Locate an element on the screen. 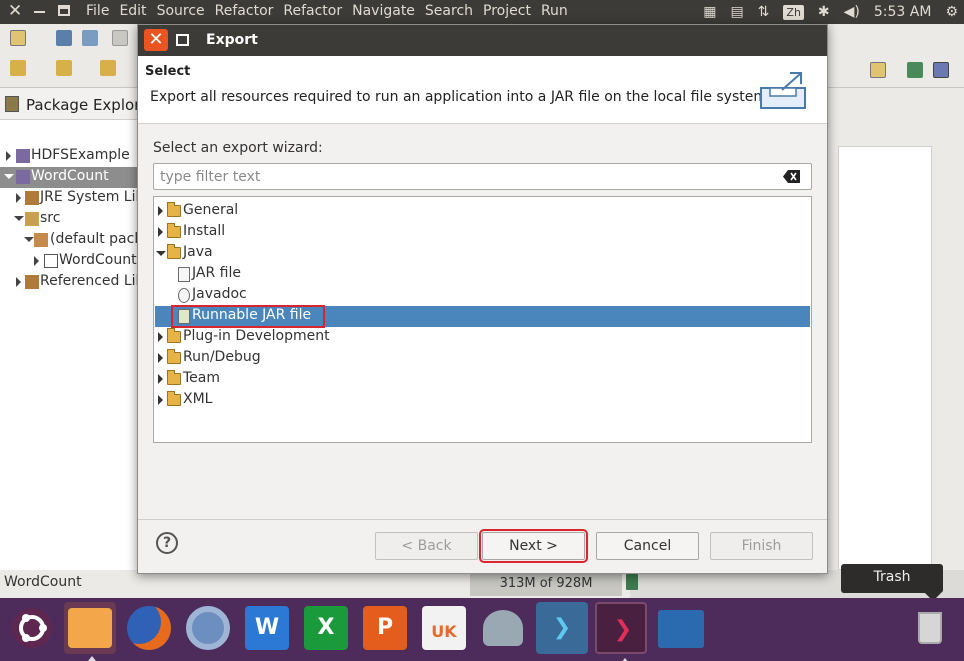 The image size is (964, 661). package-explorer-icon is located at coordinates (12, 104).